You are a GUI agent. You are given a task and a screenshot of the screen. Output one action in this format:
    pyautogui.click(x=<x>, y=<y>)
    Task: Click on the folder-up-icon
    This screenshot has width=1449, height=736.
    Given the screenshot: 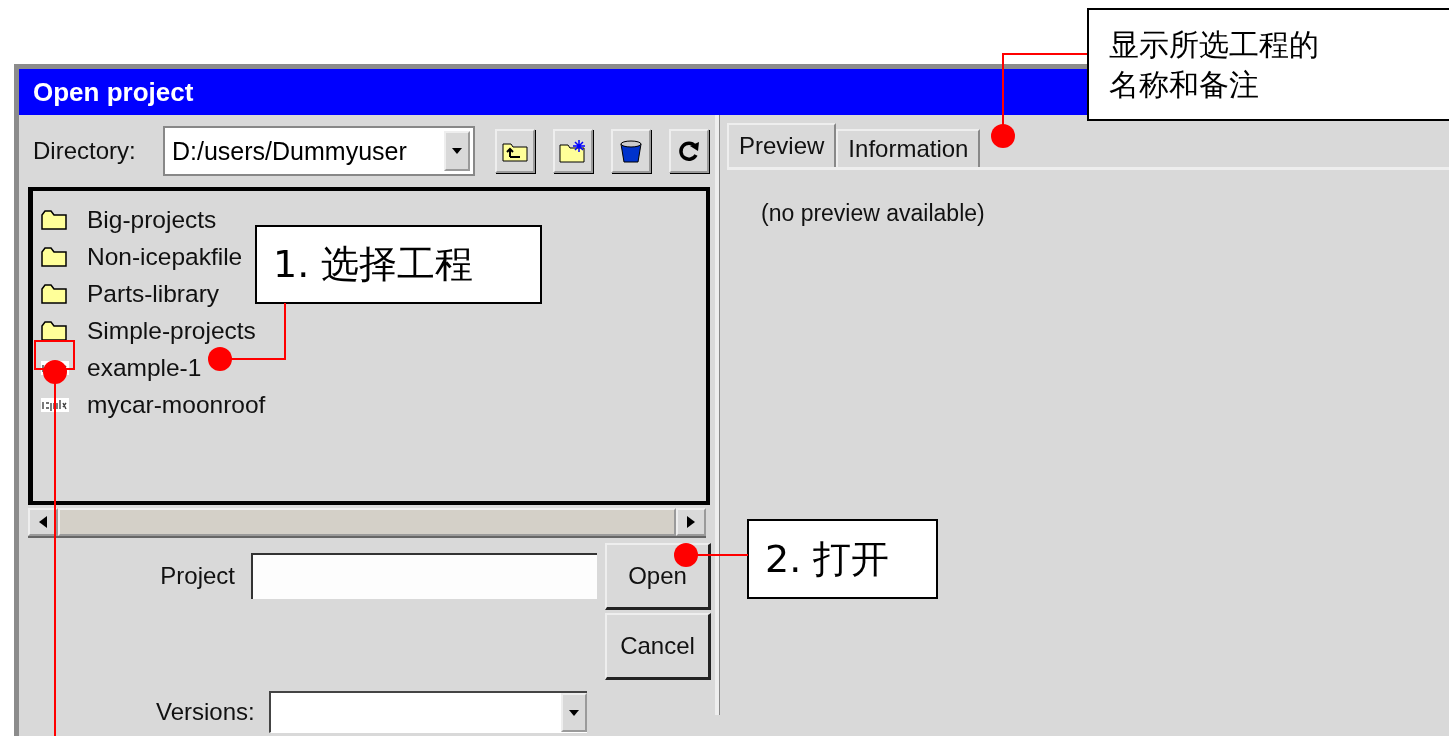 What is the action you would take?
    pyautogui.click(x=515, y=151)
    